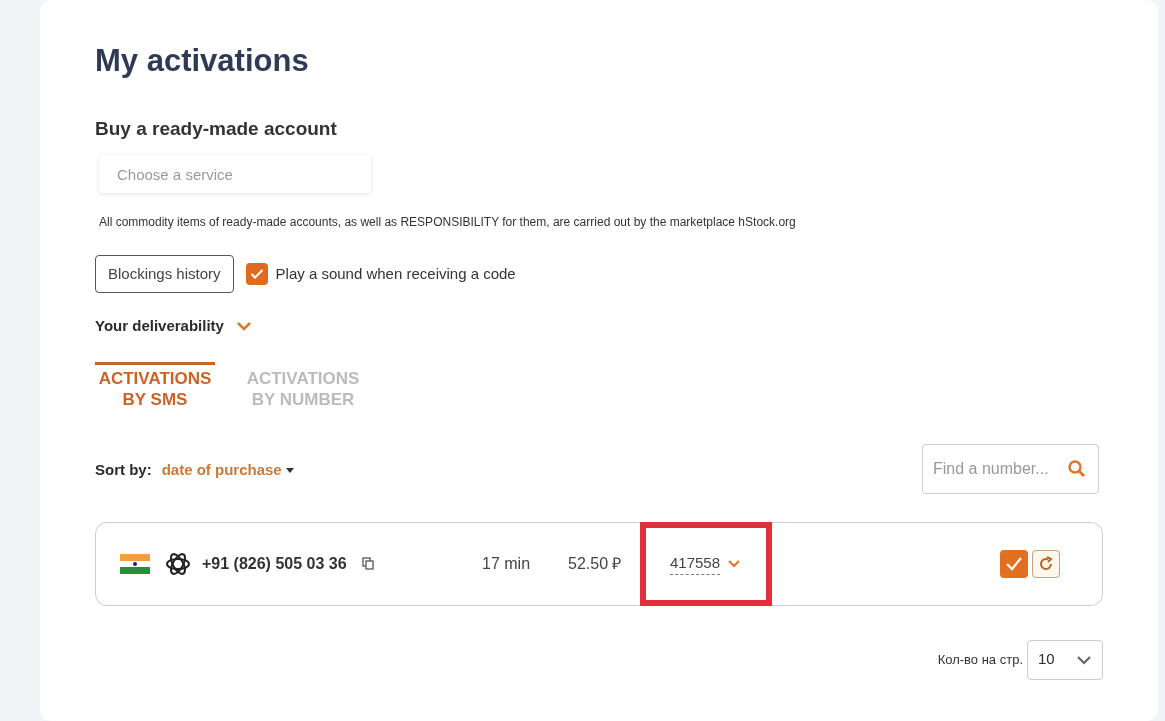 This screenshot has width=1165, height=721. I want to click on refresh-button, so click(1046, 563).